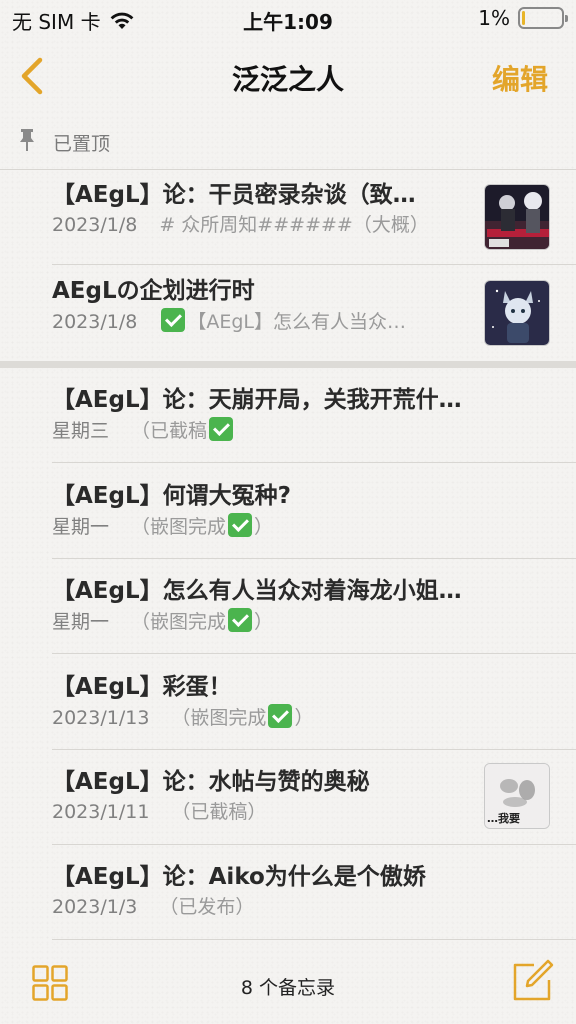 Image resolution: width=576 pixels, height=1024 pixels. Describe the element at coordinates (101, 812) in the screenshot. I see `note-date: 2023/1/11` at that location.